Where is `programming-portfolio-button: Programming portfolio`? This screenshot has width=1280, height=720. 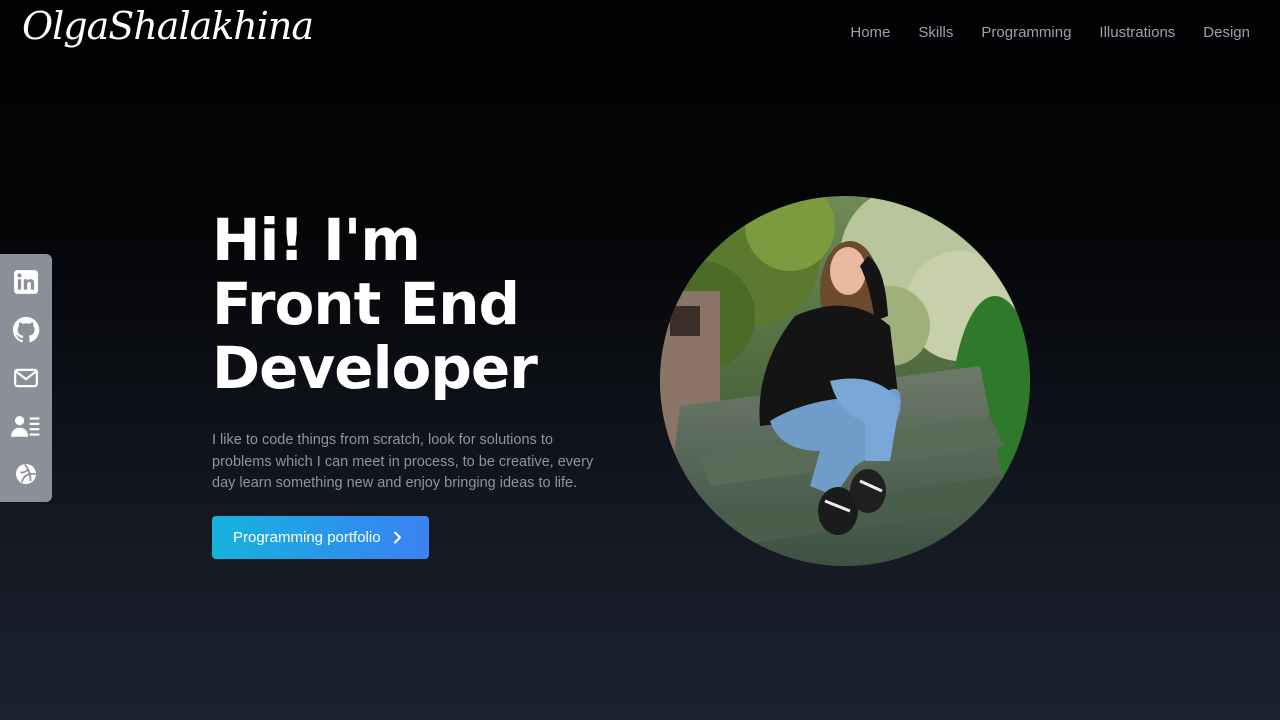 programming-portfolio-button: Programming portfolio is located at coordinates (320, 537).